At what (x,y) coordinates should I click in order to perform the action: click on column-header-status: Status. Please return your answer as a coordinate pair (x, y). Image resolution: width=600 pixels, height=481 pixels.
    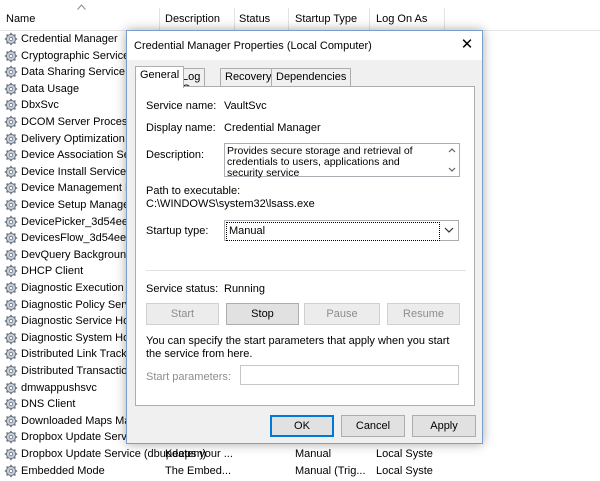
    Looking at the image, I should click on (254, 19).